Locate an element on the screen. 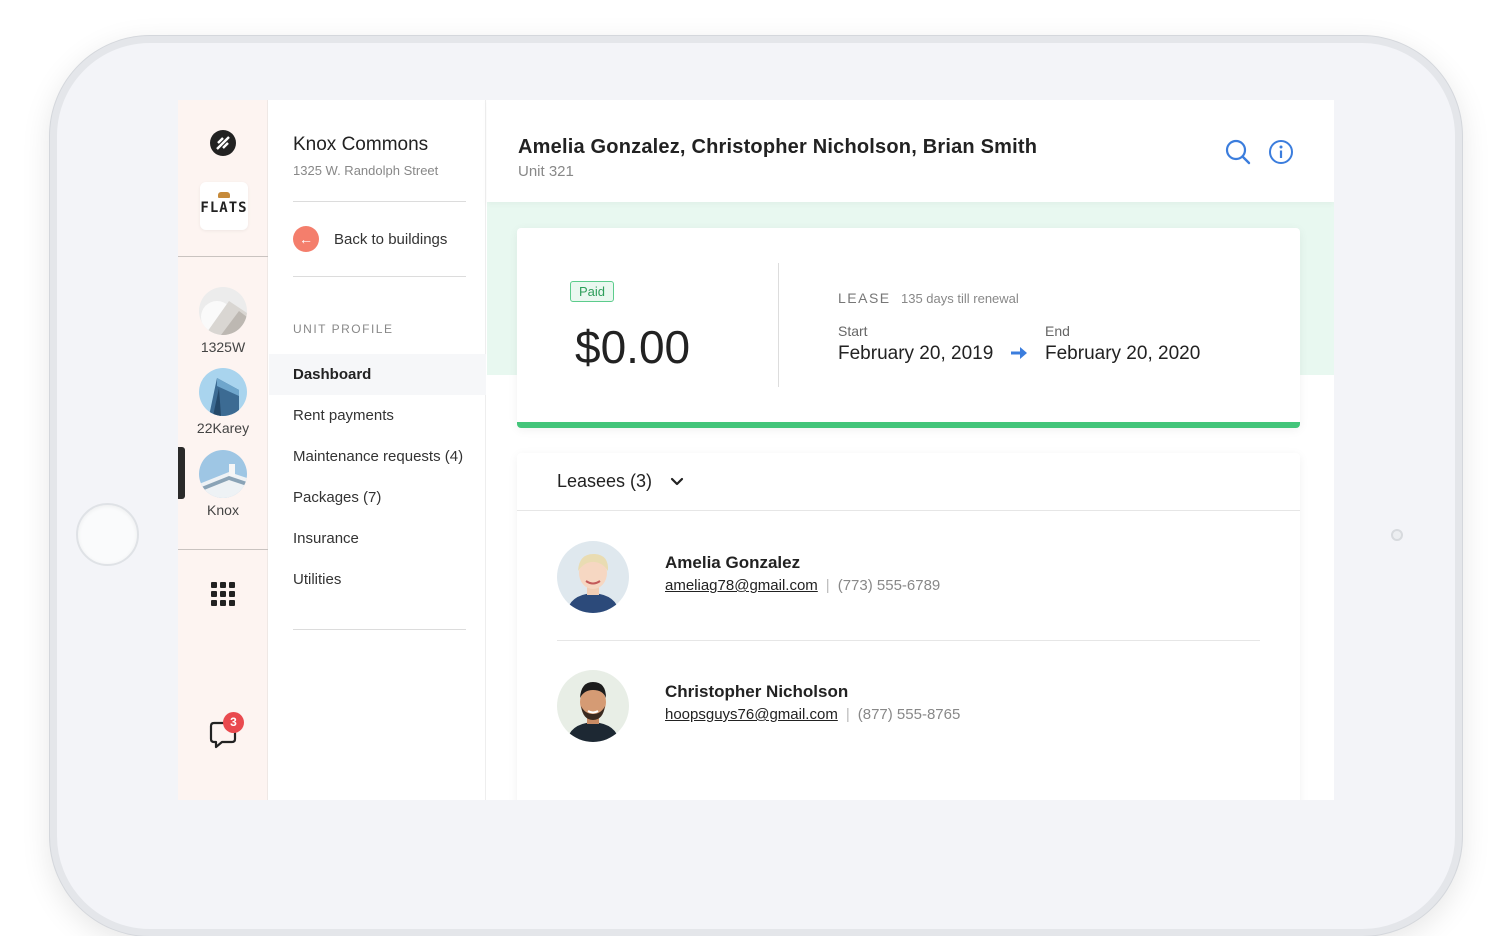 The height and width of the screenshot is (936, 1500). lease-renewal-note: 135 days till renewal is located at coordinates (960, 298).